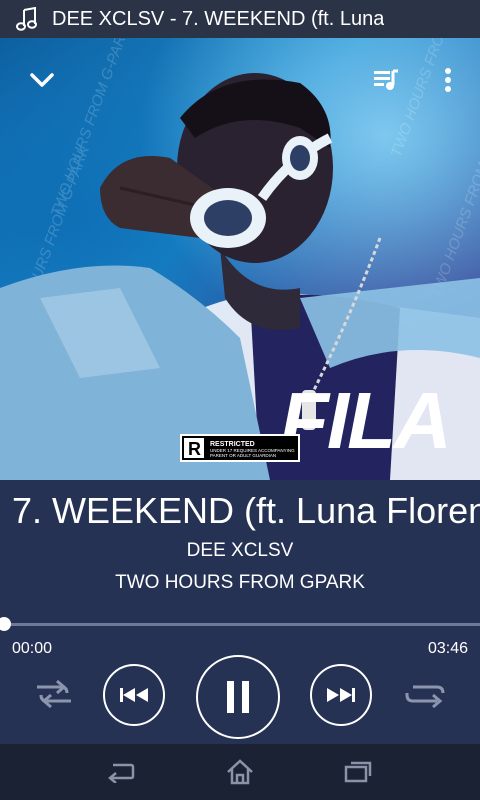  I want to click on nav-recents-button, so click(358, 772).